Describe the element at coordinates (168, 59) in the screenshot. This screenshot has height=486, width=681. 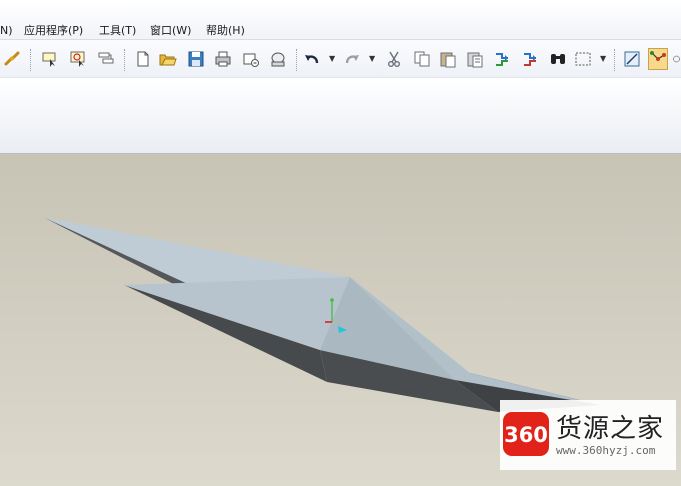
I see `open-file-icon` at that location.